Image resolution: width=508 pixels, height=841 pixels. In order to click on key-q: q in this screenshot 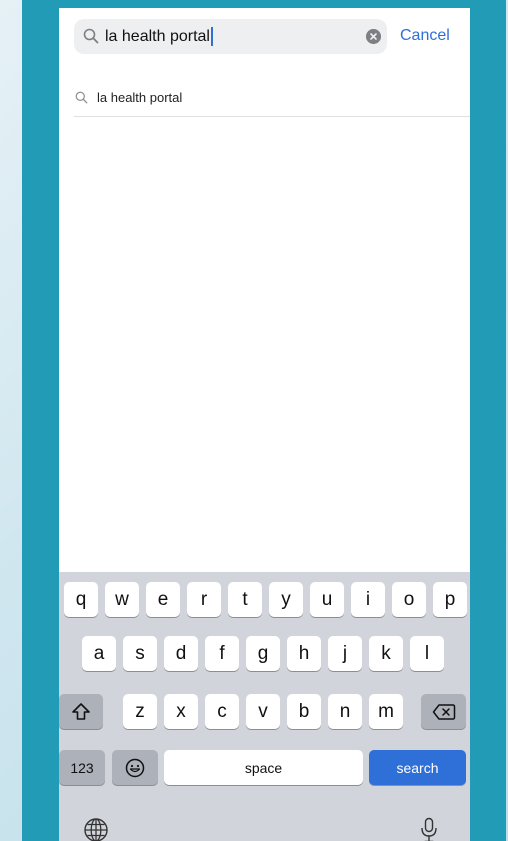, I will do `click(81, 599)`.